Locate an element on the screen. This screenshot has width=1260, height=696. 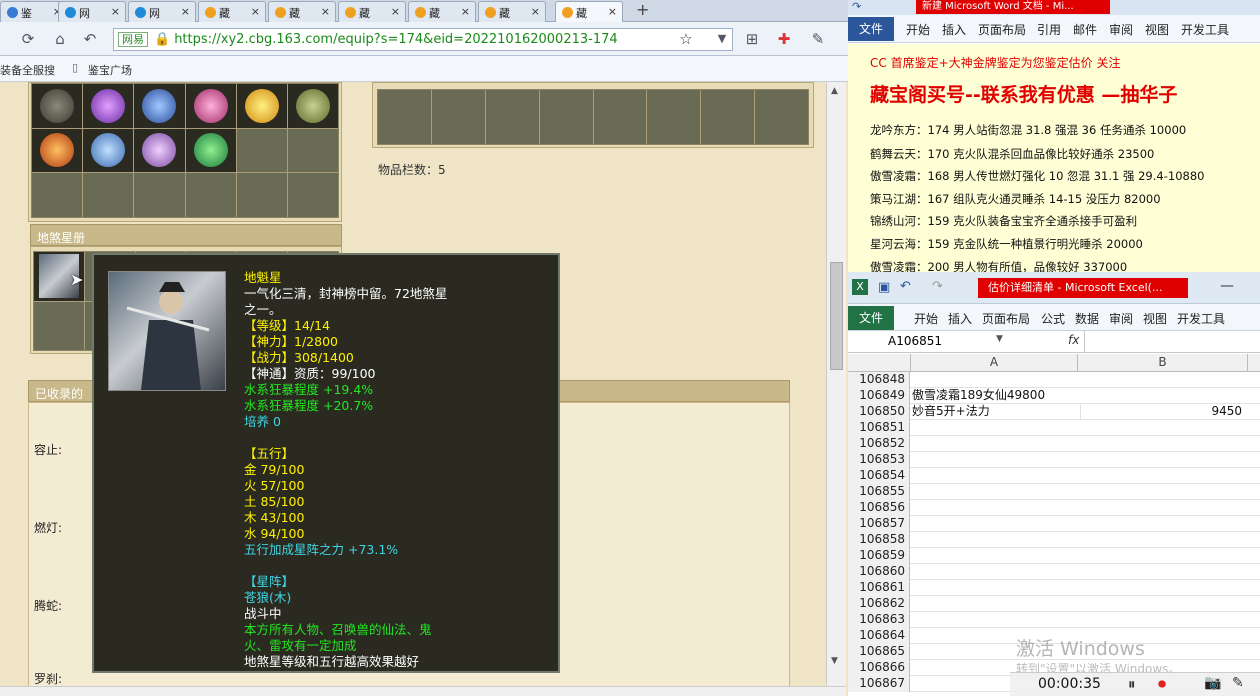
fx-icon: fx is located at coordinates (1073, 340).